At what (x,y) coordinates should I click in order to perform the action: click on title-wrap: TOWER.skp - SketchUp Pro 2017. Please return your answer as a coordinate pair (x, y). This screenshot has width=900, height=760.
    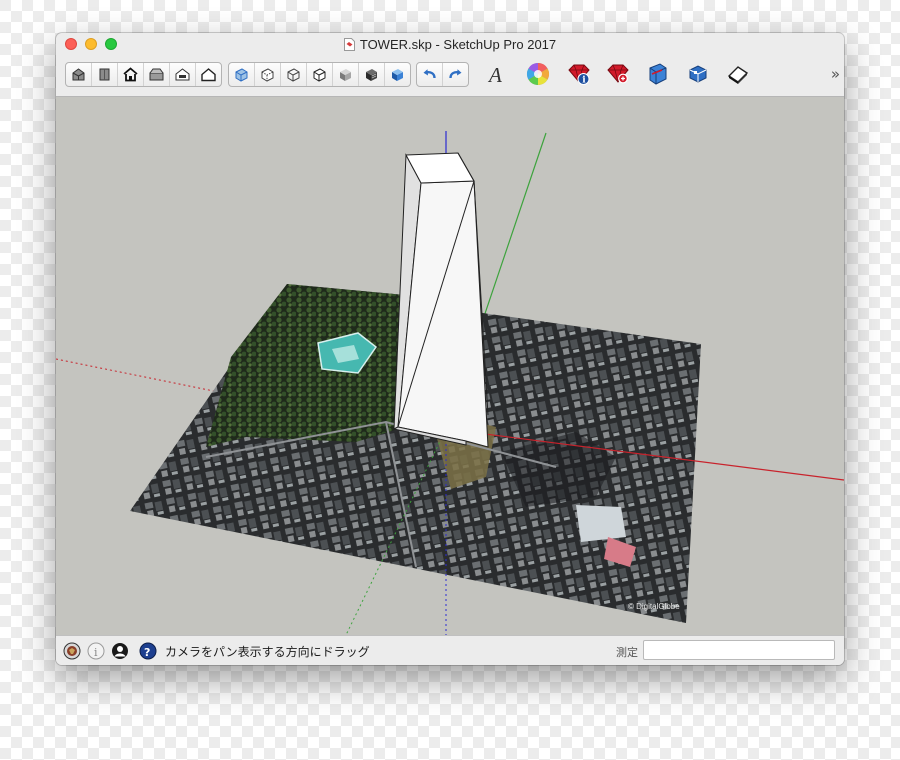
    Looking at the image, I should click on (450, 44).